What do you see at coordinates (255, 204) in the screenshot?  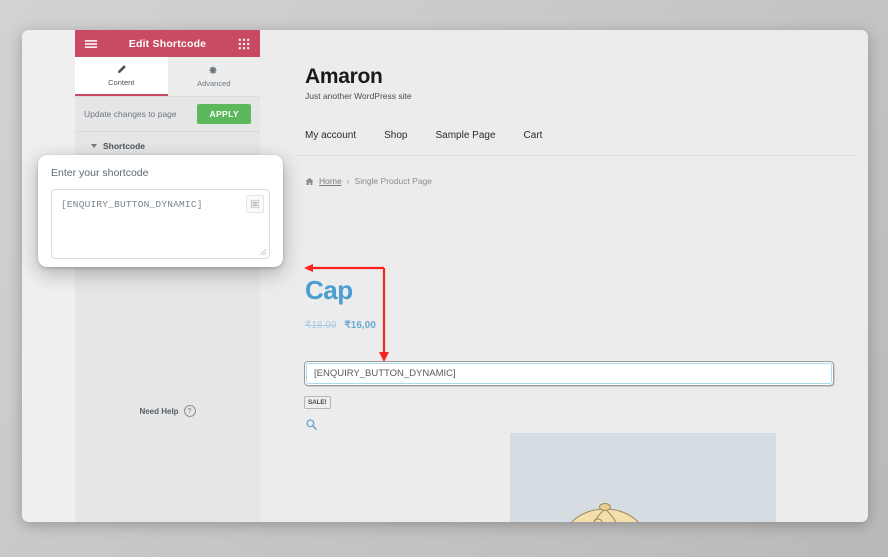 I see `list-stack-icon` at bounding box center [255, 204].